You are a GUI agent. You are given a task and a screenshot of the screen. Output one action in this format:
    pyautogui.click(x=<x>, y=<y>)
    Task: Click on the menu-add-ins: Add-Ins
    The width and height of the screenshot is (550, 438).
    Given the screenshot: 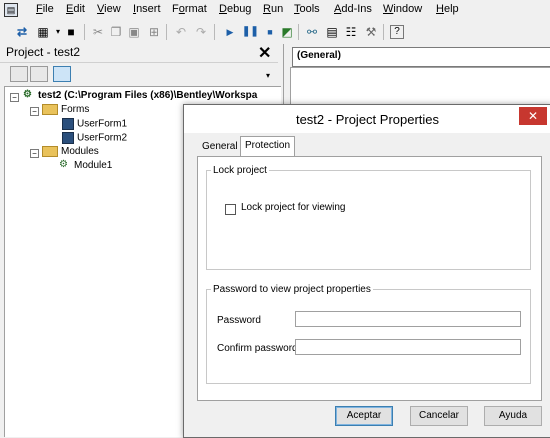 What is the action you would take?
    pyautogui.click(x=353, y=9)
    